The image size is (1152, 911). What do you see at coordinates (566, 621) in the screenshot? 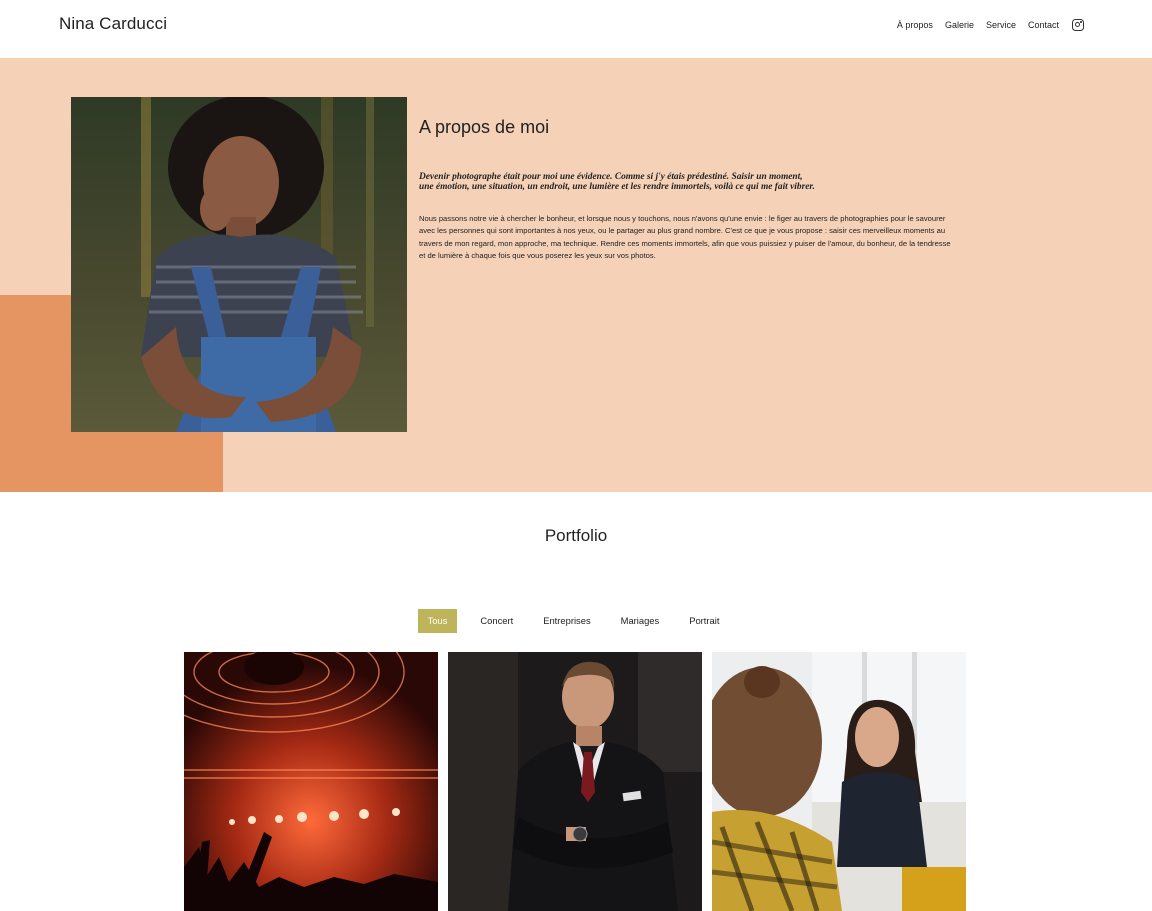
I see `filter-entreprises: Entreprises` at bounding box center [566, 621].